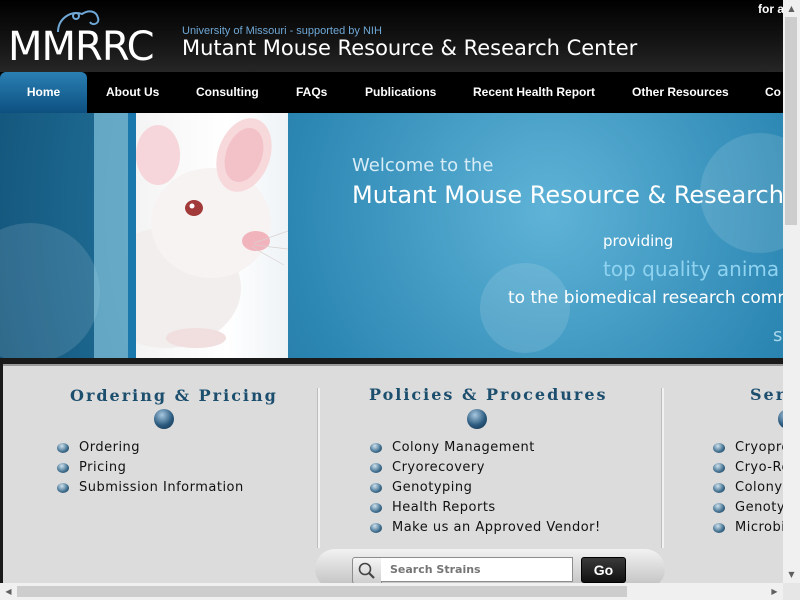 The image size is (800, 600). What do you see at coordinates (8, 591) in the screenshot?
I see `scroll-left-icon: ◀` at bounding box center [8, 591].